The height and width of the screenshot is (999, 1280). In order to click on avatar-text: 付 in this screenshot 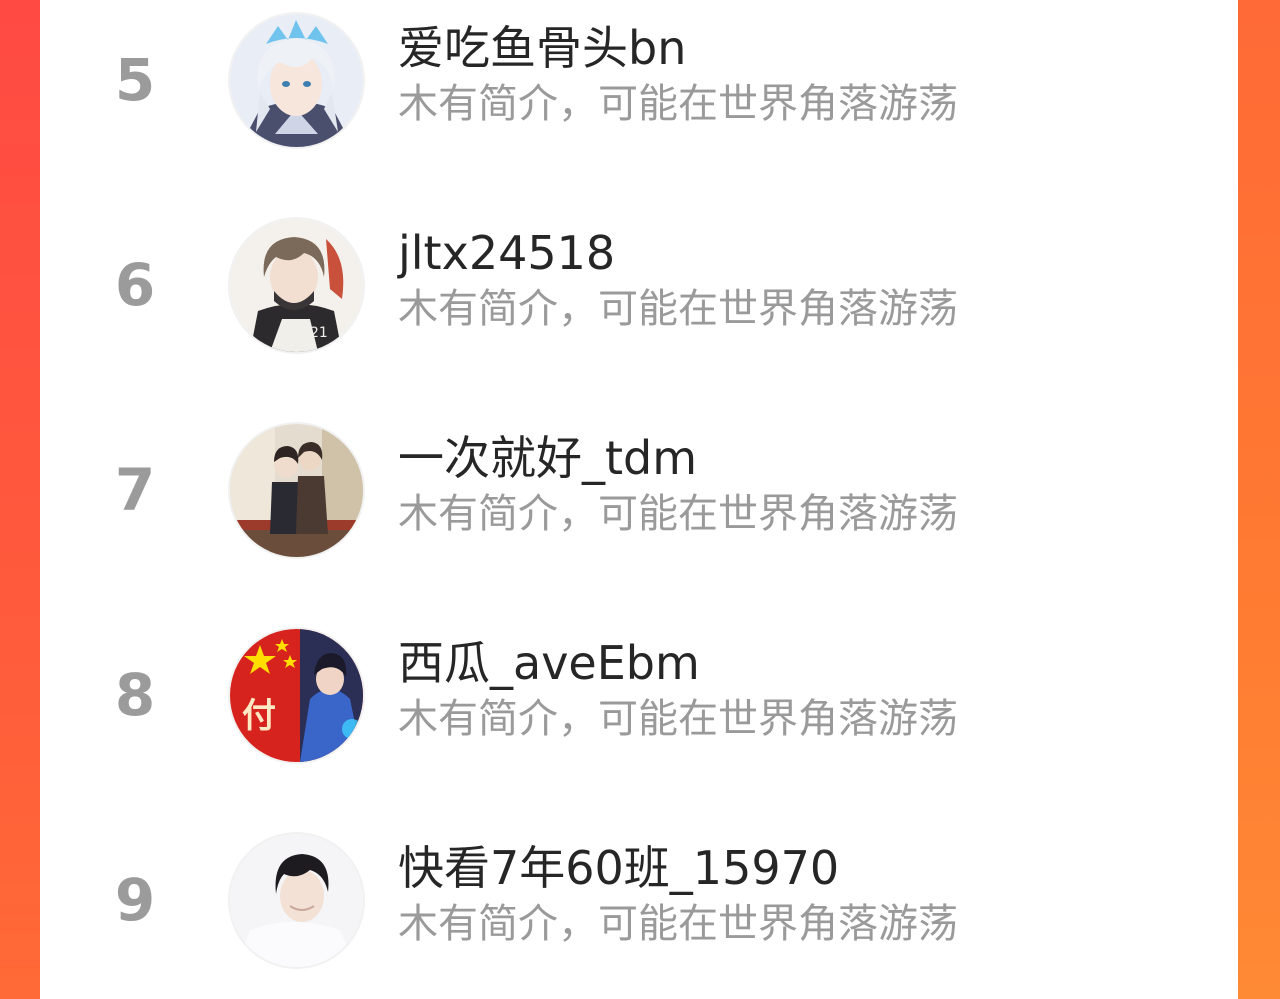, I will do `click(259, 716)`.